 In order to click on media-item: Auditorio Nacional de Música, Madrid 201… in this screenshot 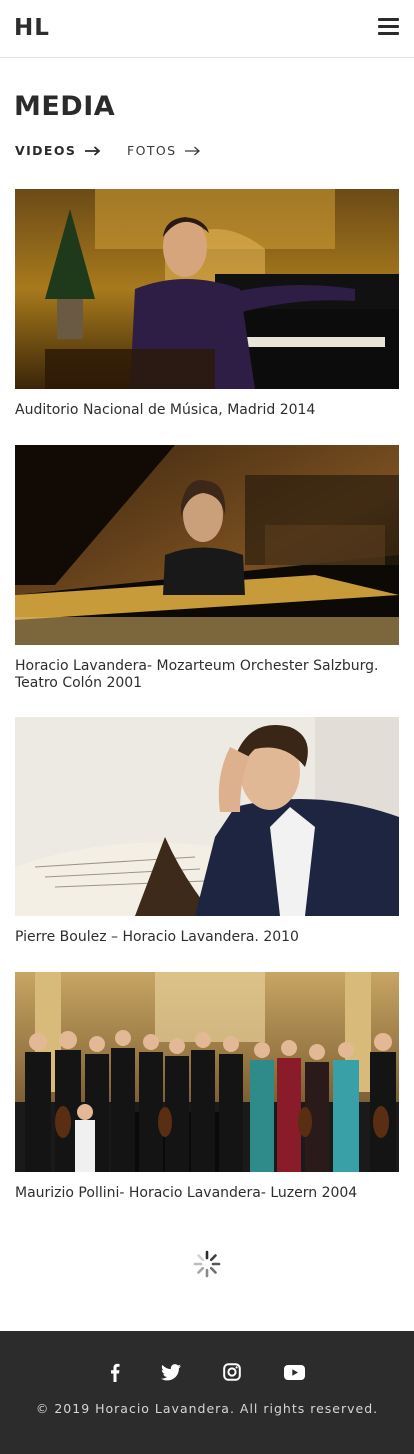, I will do `click(207, 304)`.